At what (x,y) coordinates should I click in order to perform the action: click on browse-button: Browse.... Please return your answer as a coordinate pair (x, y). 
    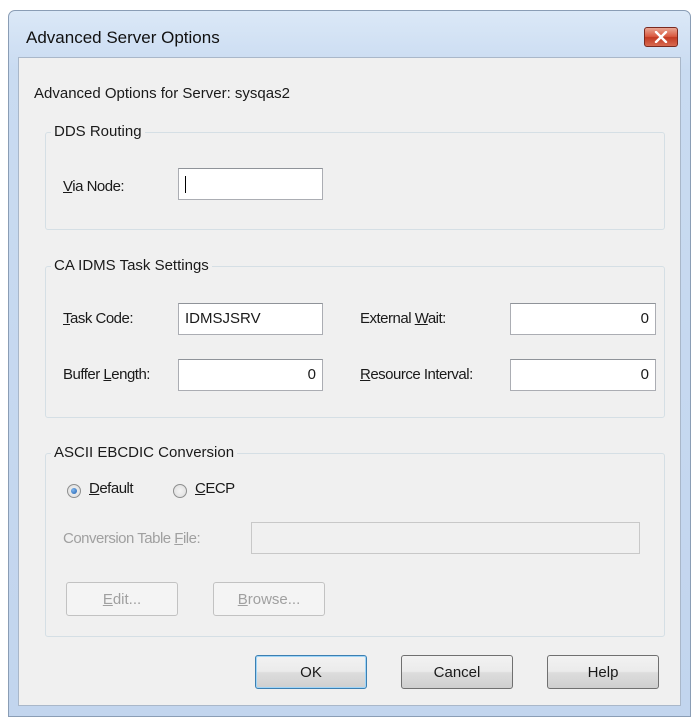
    Looking at the image, I should click on (269, 599).